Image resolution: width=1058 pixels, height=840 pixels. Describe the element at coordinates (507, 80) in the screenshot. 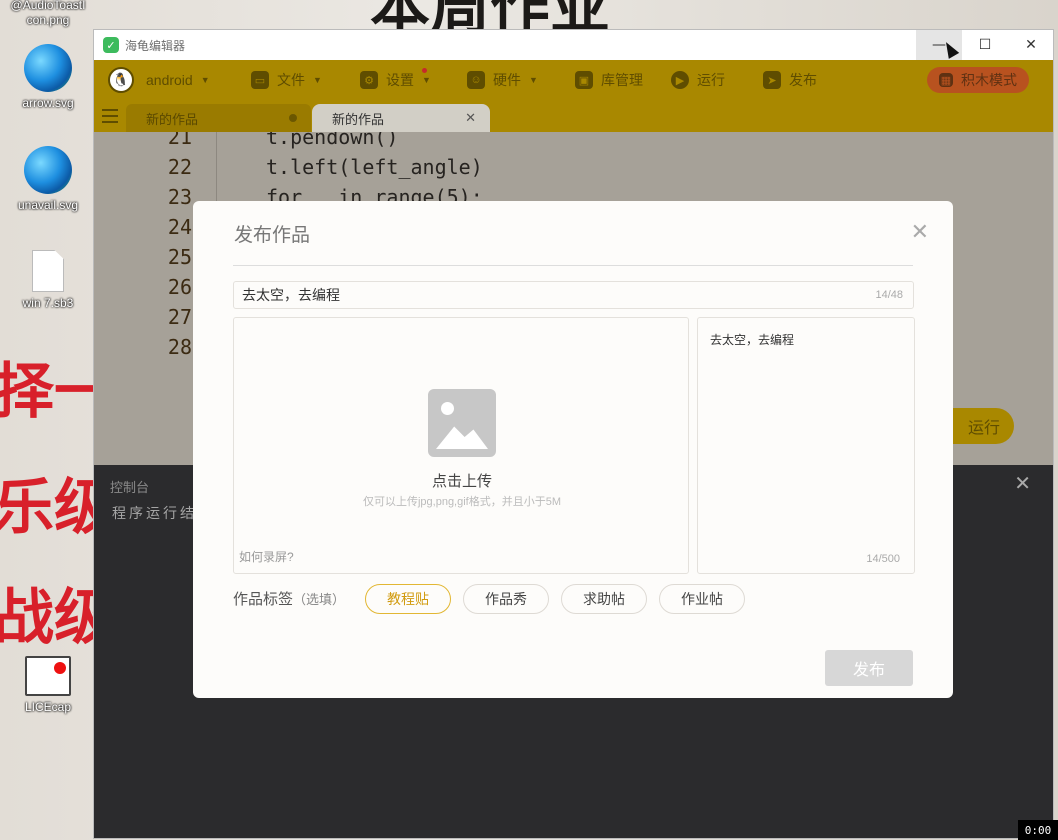

I see `hardware-menu-label: 硬件` at that location.